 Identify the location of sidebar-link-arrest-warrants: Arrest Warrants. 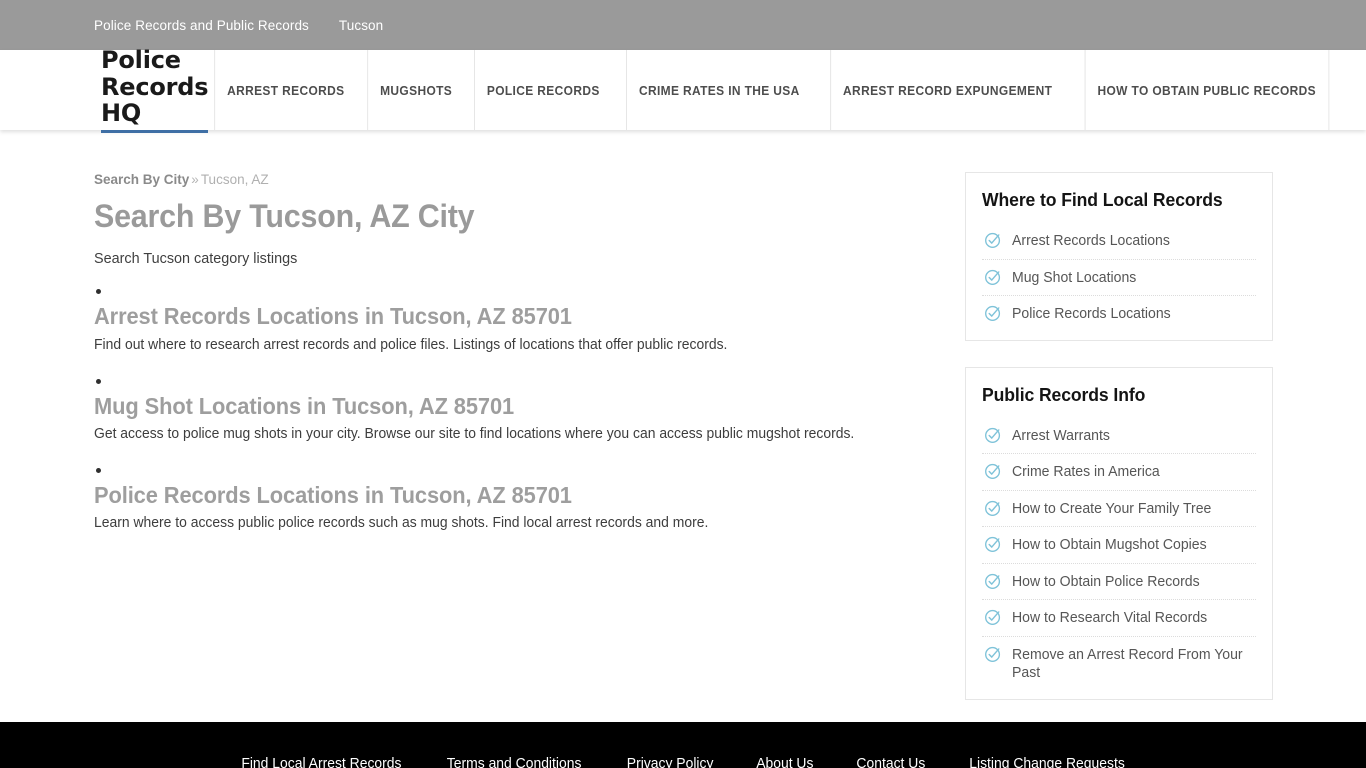
(1061, 436).